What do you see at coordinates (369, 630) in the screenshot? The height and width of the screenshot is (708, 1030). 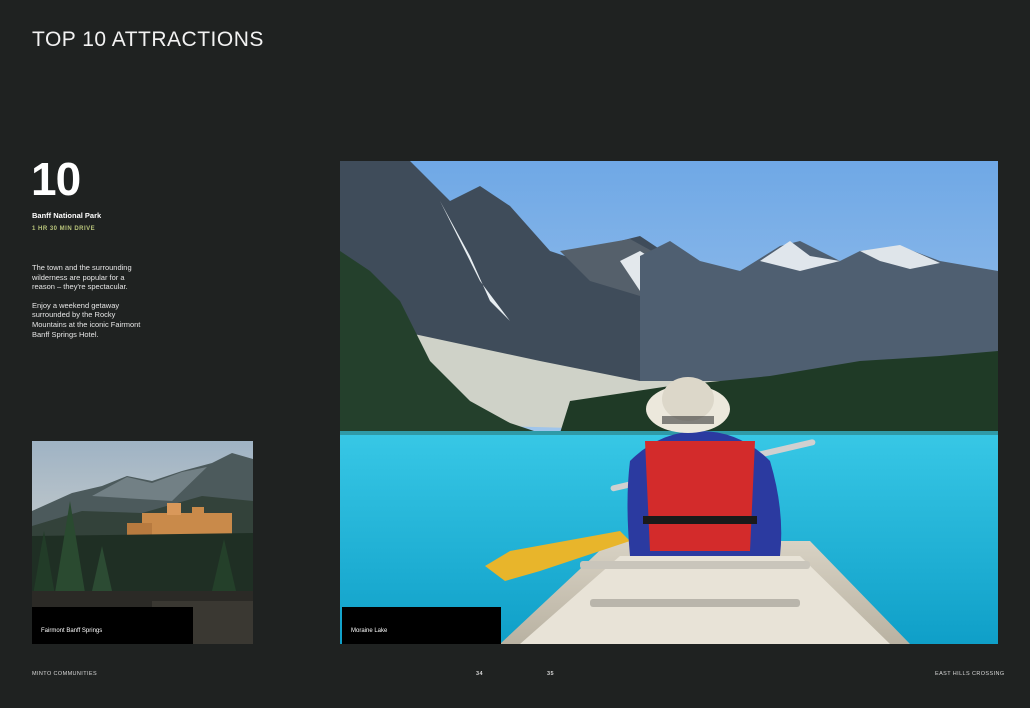 I see `photo-caption: Moraine Lake` at bounding box center [369, 630].